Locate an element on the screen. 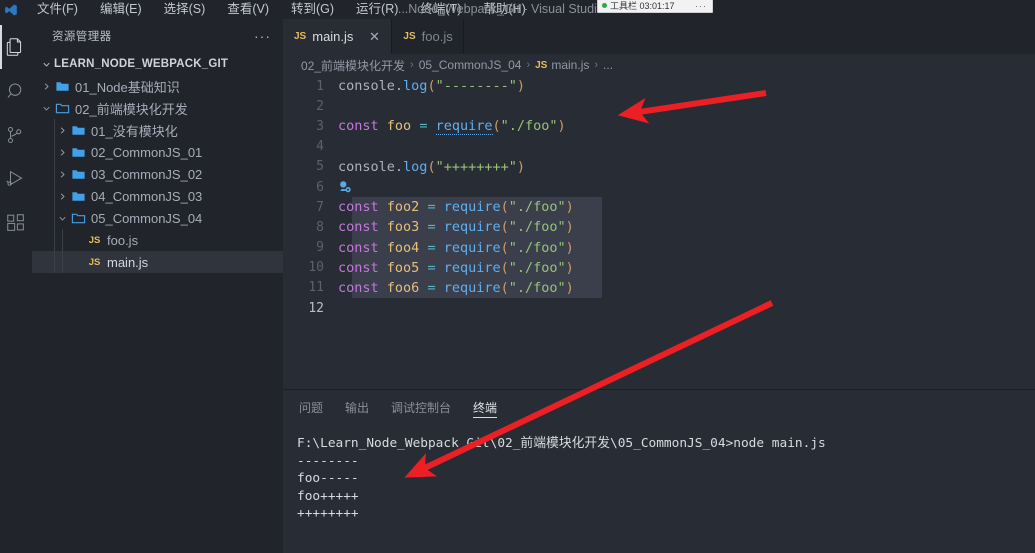  code-token: log is located at coordinates (415, 86).